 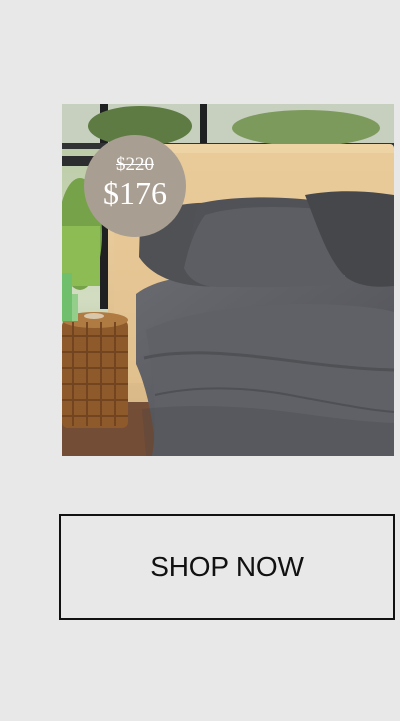 What do you see at coordinates (135, 193) in the screenshot?
I see `sale-price: $176` at bounding box center [135, 193].